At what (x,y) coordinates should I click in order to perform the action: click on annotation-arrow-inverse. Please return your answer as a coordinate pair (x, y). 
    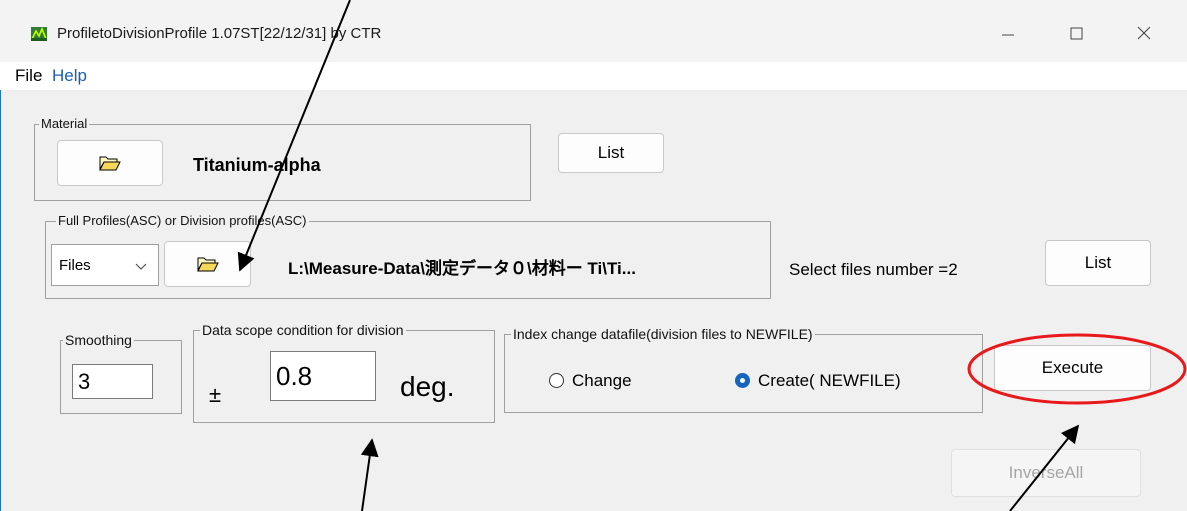
    Looking at the image, I should click on (1044, 467).